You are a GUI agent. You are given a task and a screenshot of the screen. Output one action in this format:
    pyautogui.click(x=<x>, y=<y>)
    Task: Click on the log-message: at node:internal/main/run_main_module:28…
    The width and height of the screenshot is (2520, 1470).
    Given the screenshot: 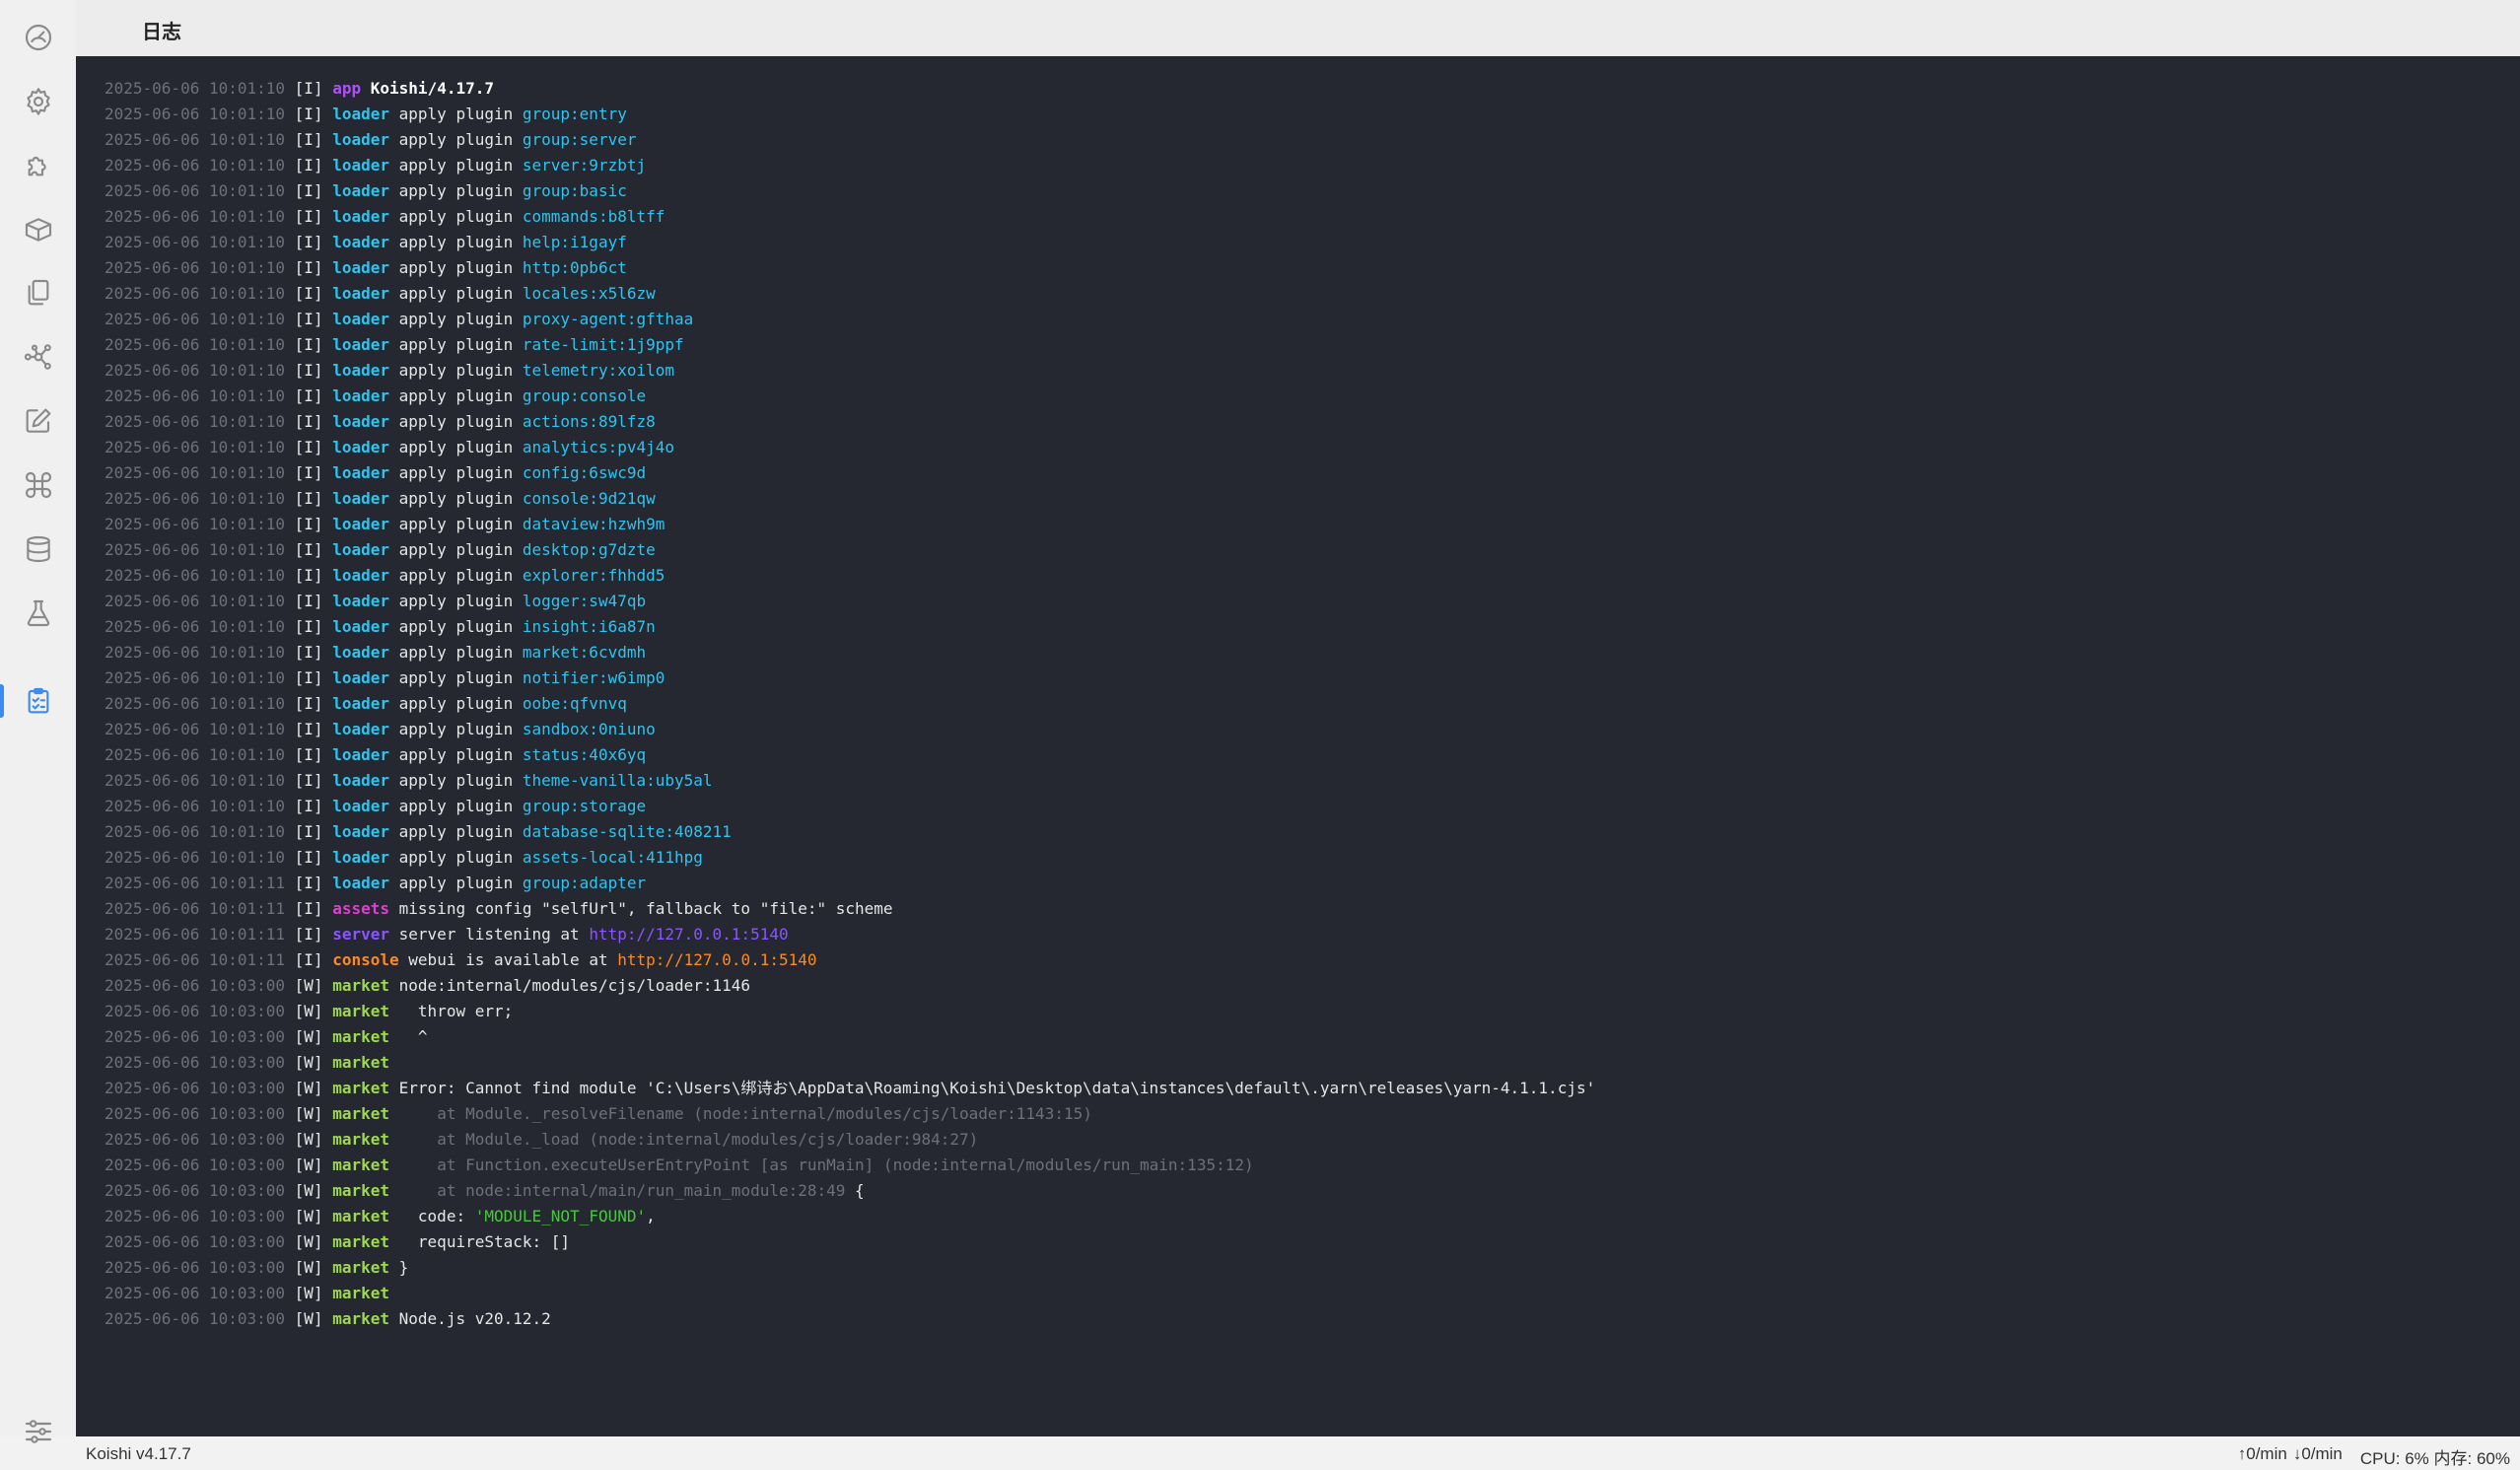 What is the action you would take?
    pyautogui.click(x=641, y=1190)
    